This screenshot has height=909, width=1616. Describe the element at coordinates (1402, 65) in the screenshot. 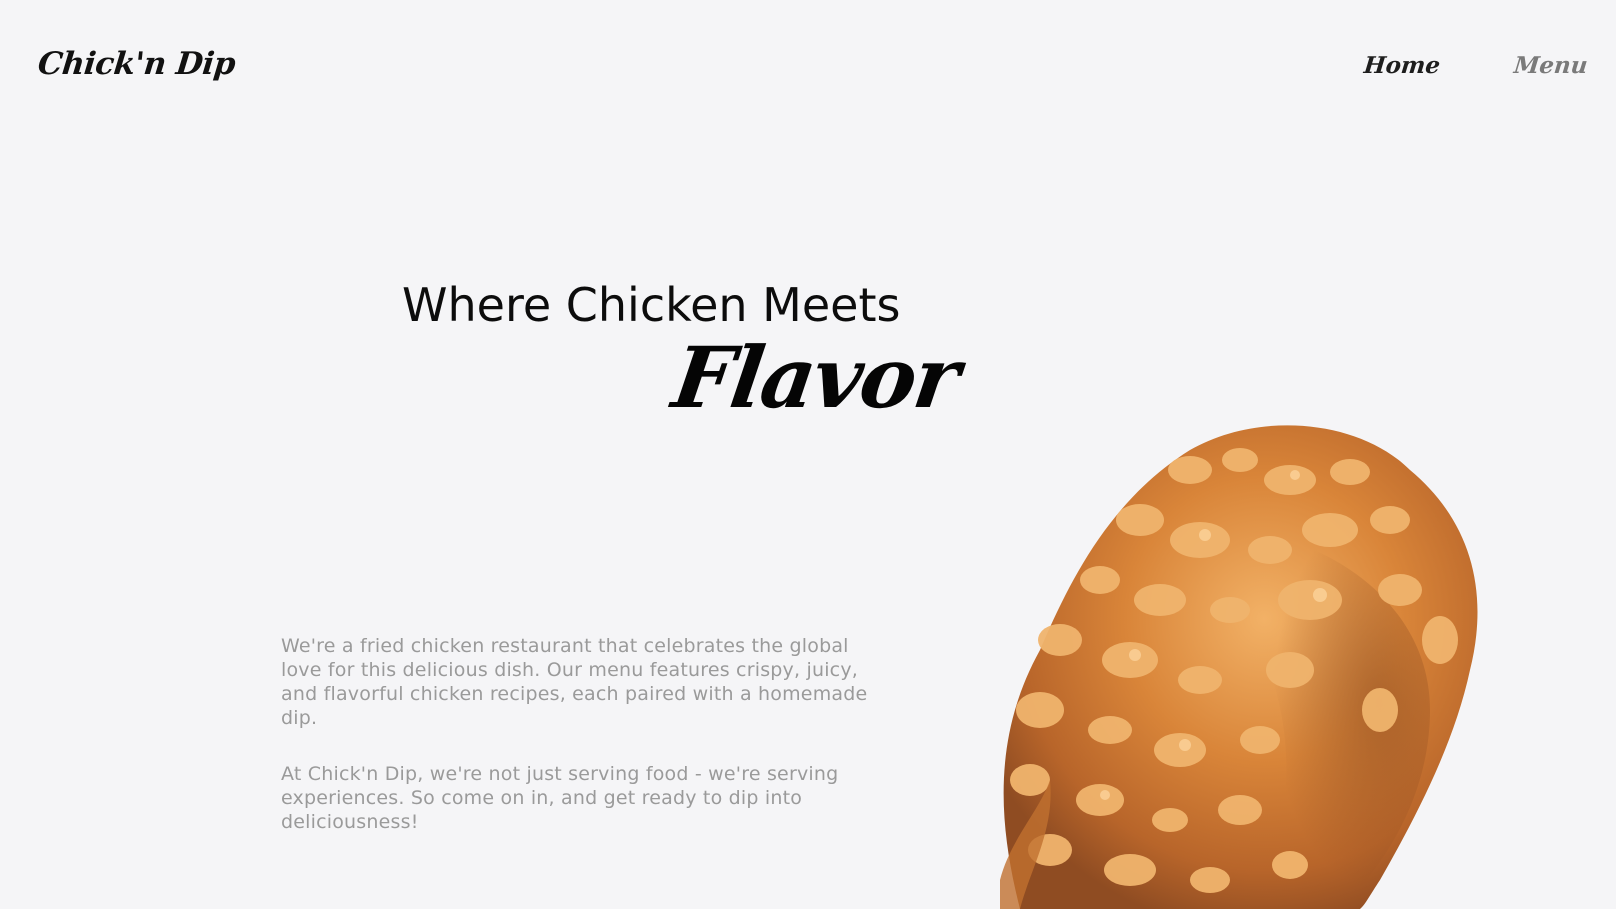

I see `nav-home-link: Home` at that location.